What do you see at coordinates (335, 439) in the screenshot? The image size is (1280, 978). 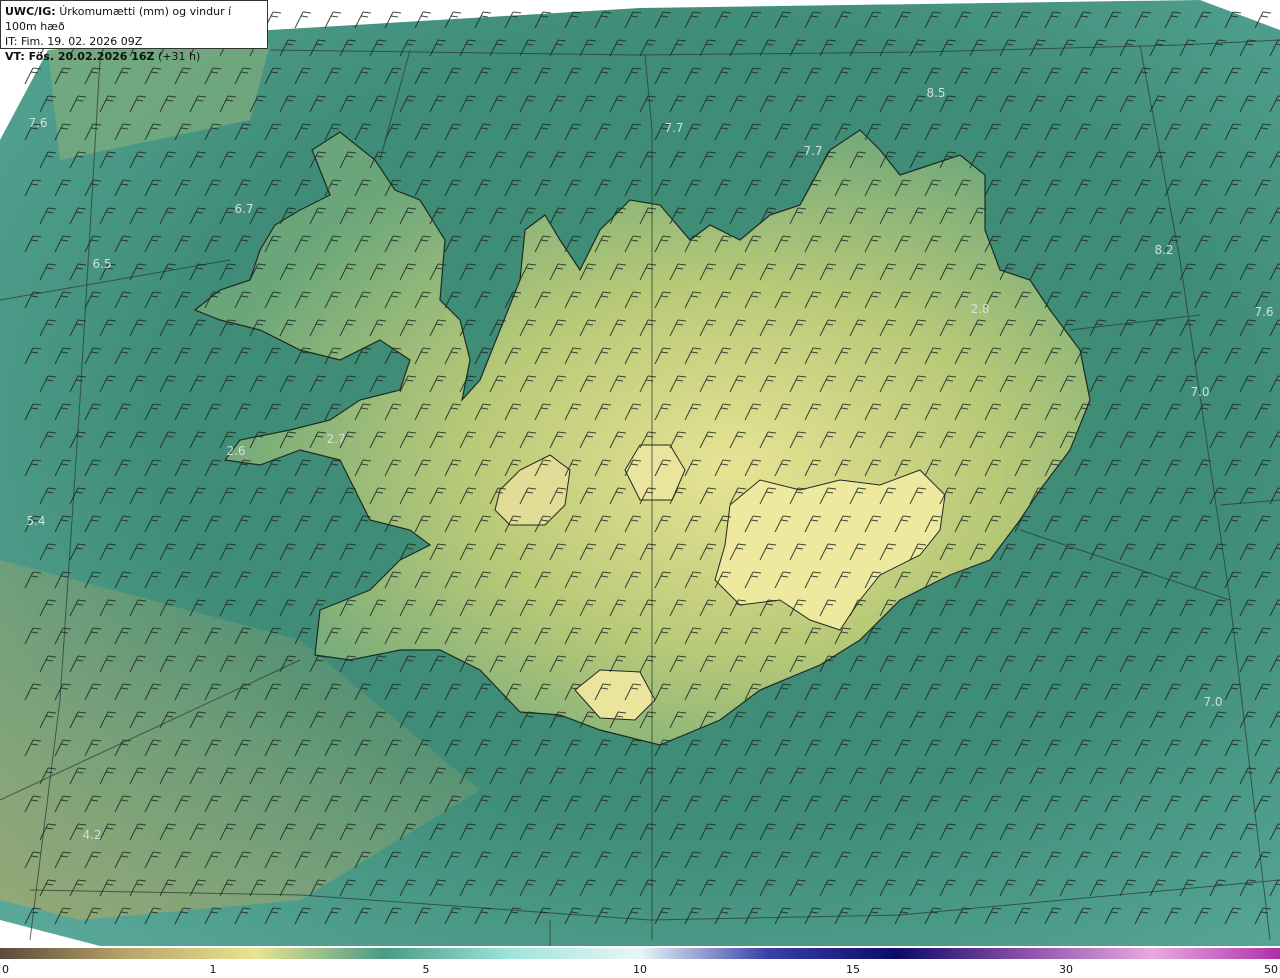 I see `map-value-label: 2.7` at bounding box center [335, 439].